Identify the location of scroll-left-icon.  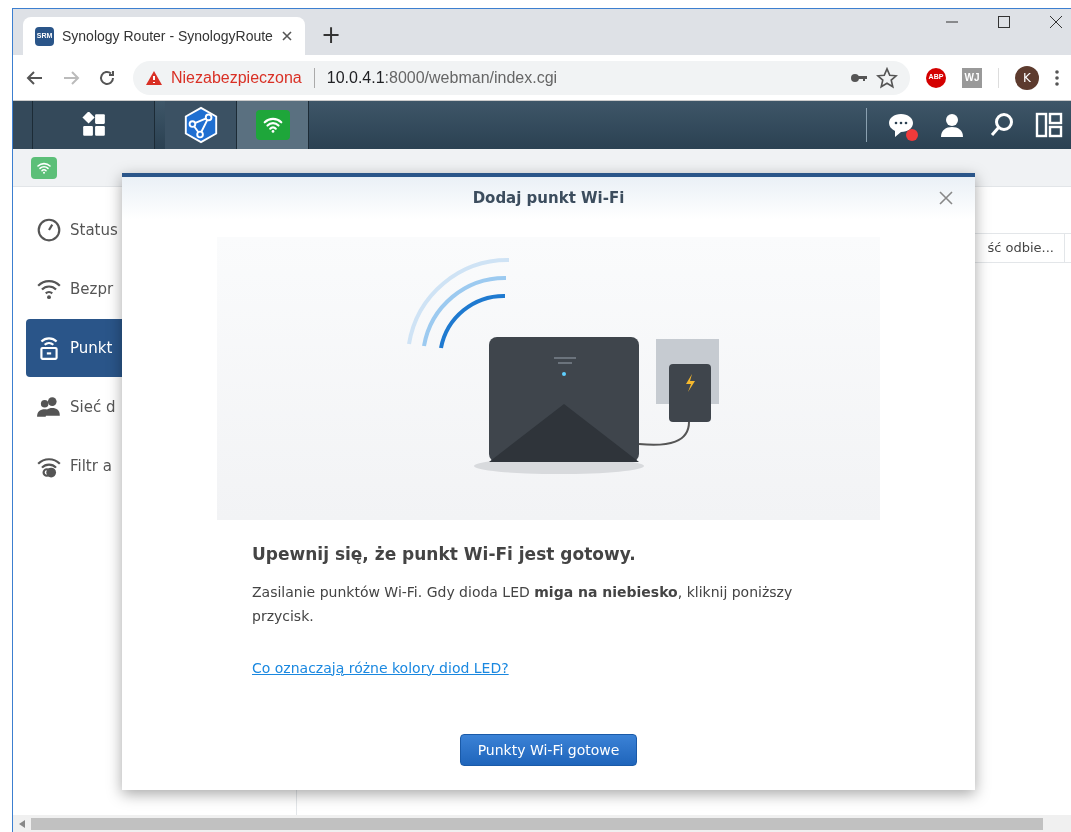
(22, 823).